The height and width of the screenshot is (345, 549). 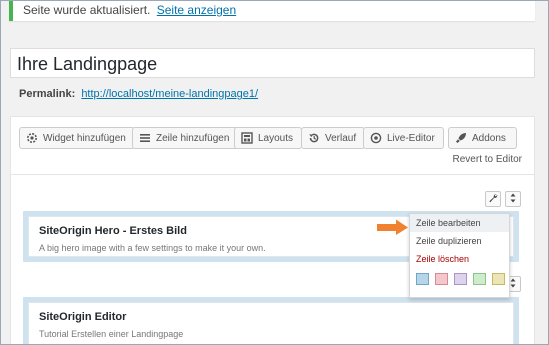 I want to click on widget-title: SiteOrigin Editor, so click(x=83, y=317).